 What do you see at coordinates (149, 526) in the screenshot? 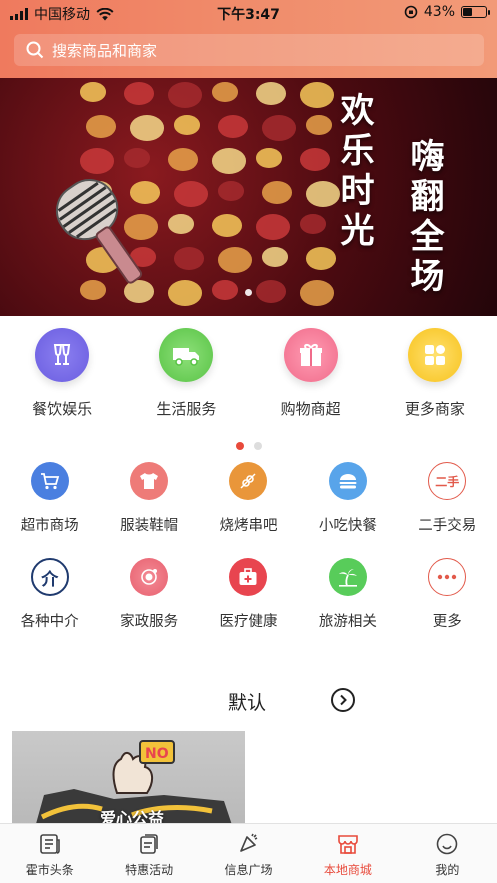
I see `subcat-label: 服装鞋帽` at bounding box center [149, 526].